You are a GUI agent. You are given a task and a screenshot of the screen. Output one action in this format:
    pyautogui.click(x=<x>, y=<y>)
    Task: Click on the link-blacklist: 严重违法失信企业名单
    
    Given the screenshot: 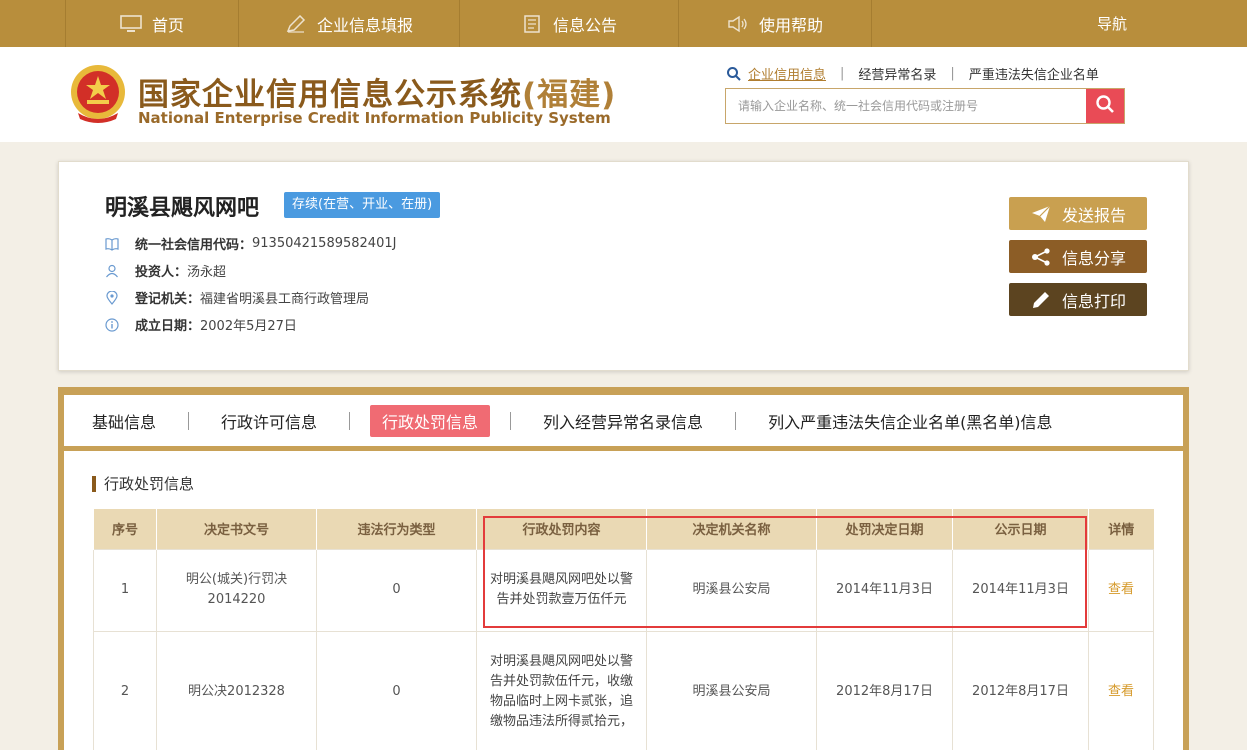 What is the action you would take?
    pyautogui.click(x=1034, y=73)
    